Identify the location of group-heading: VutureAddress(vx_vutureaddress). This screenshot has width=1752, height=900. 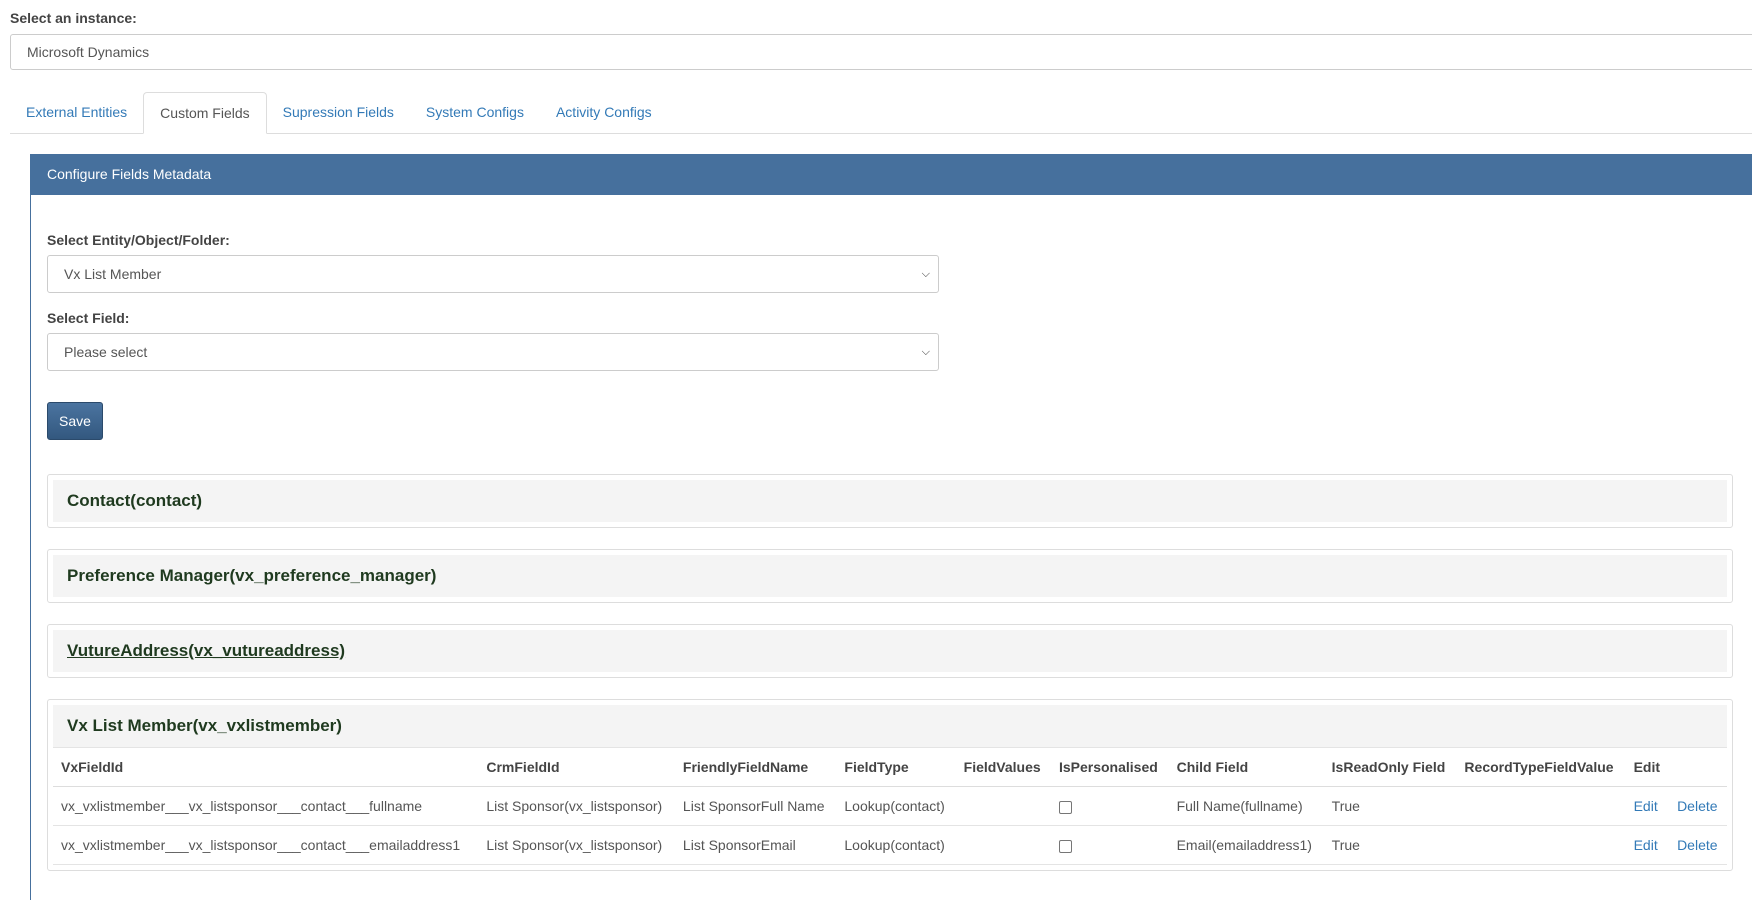
(890, 651).